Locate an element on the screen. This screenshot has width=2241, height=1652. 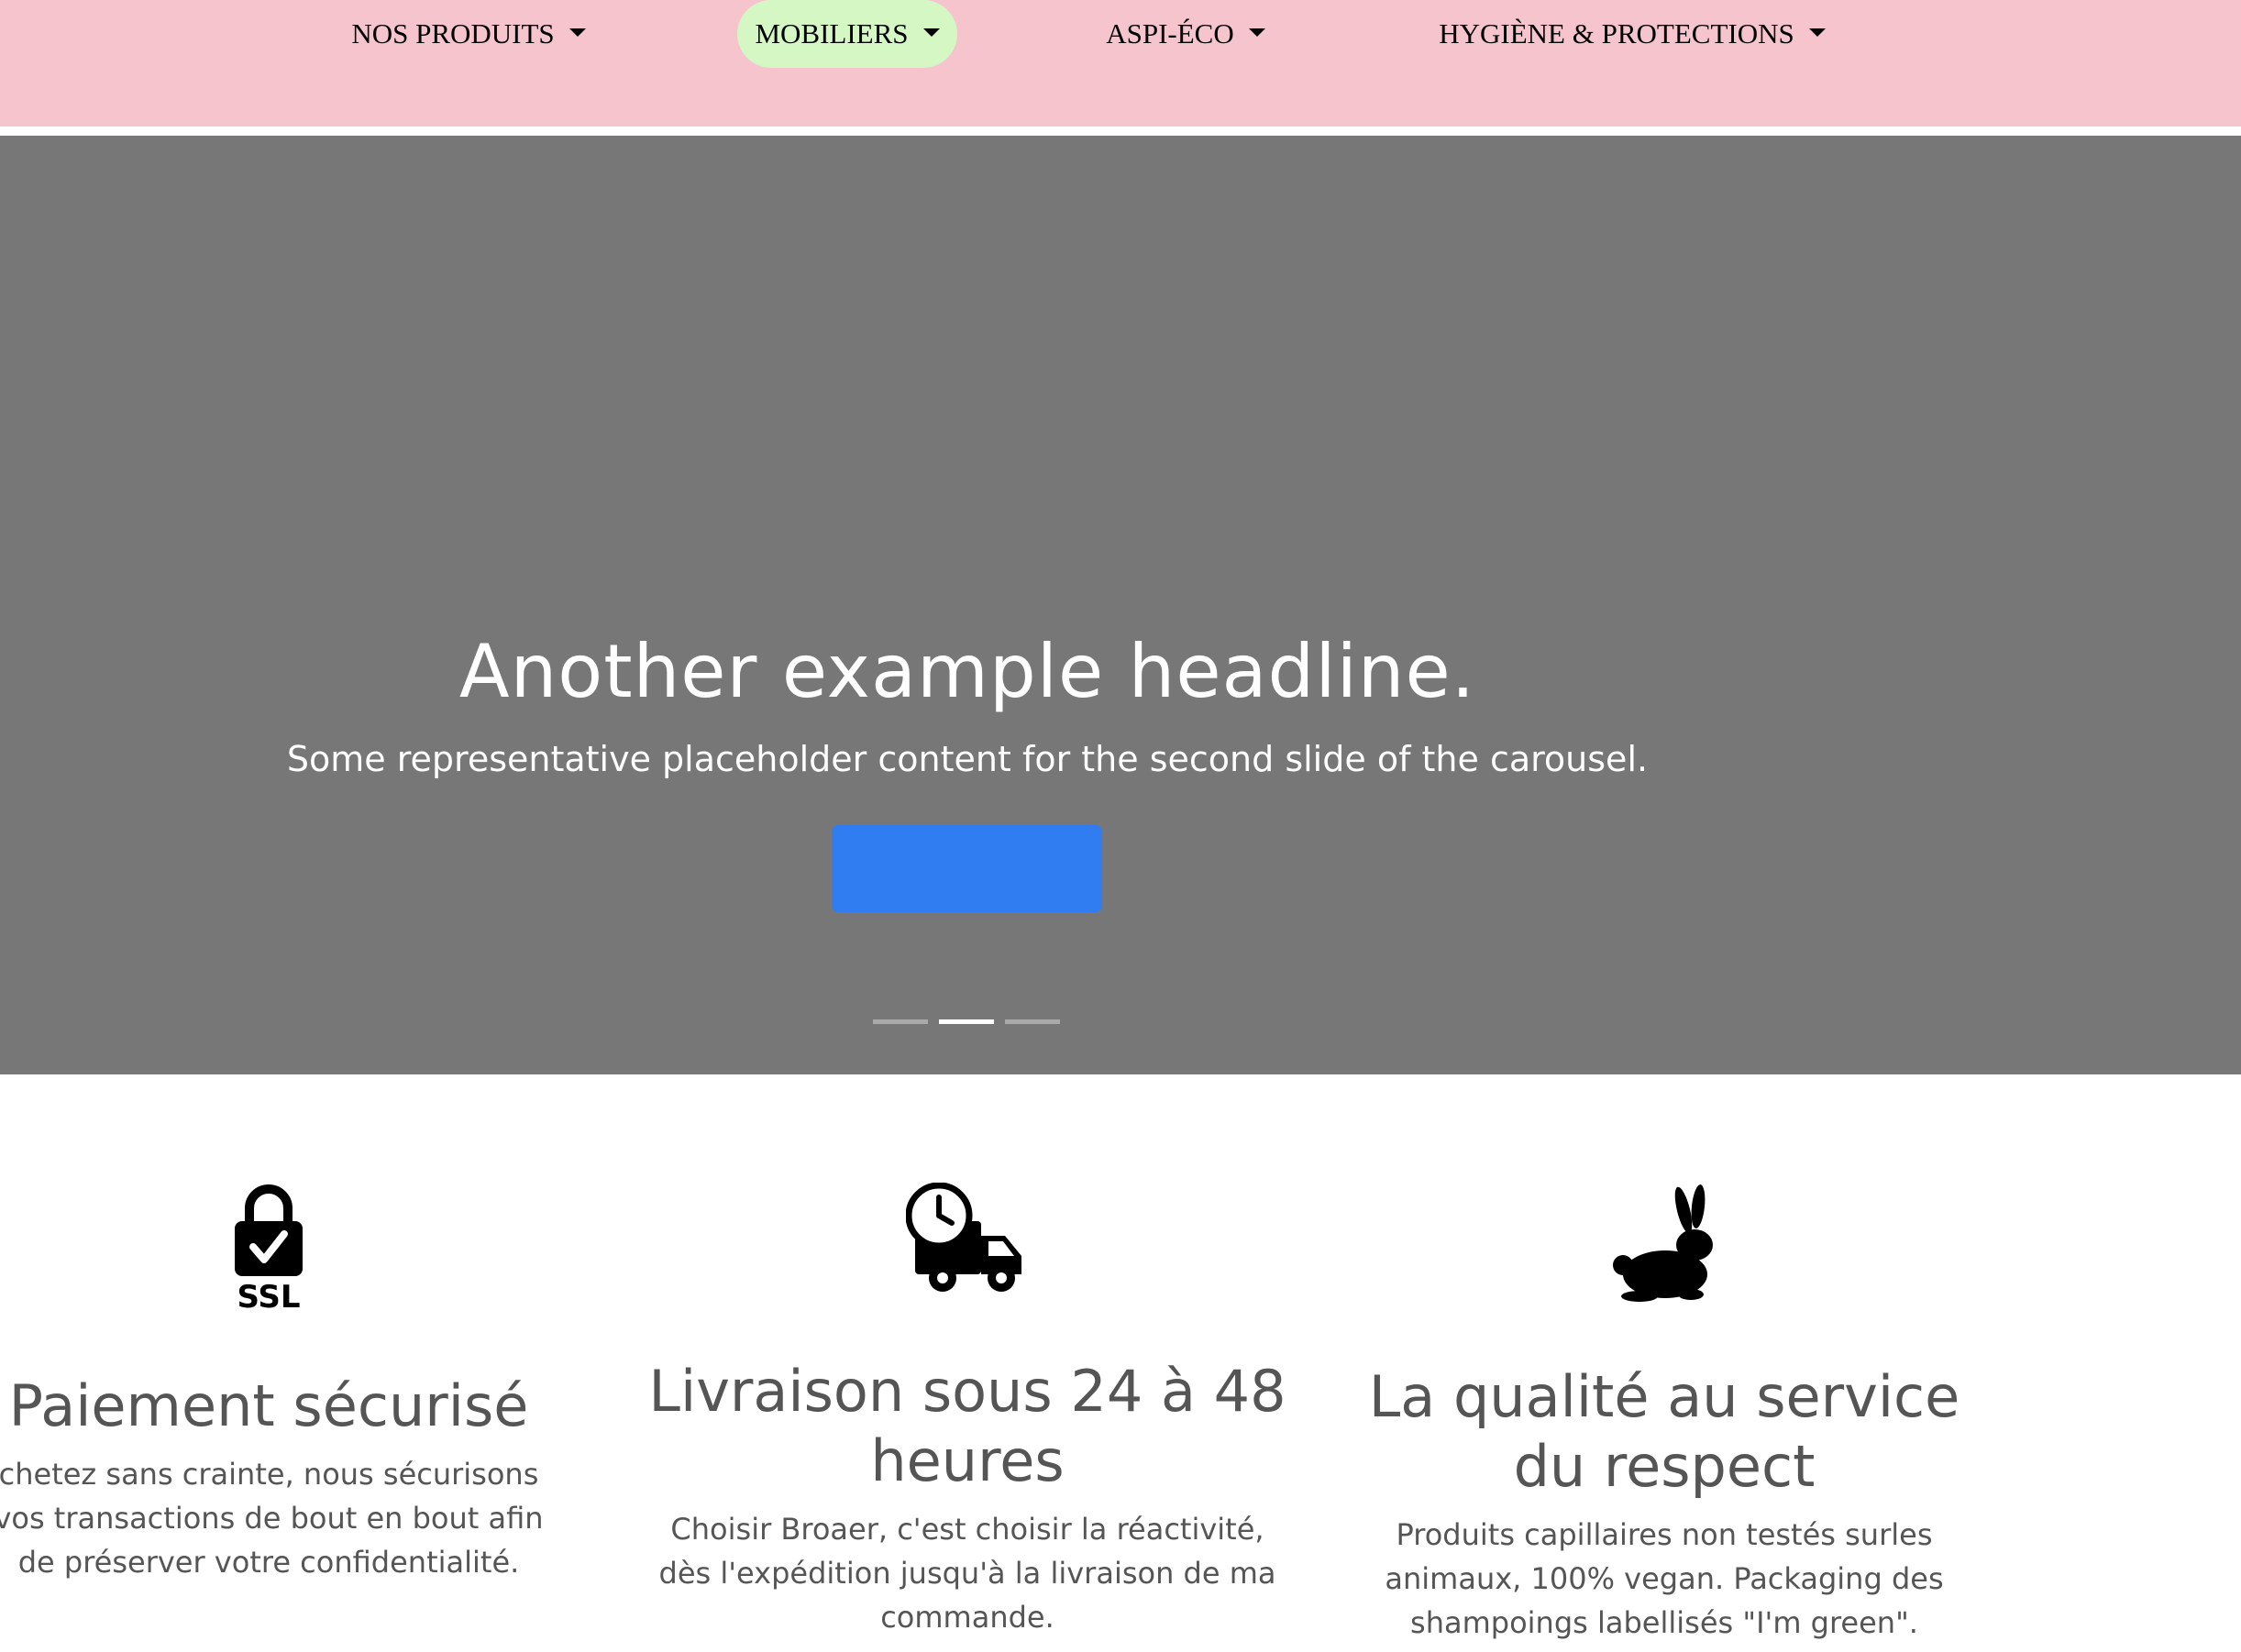
carousel-headline: Another example headline. is located at coordinates (967, 671).